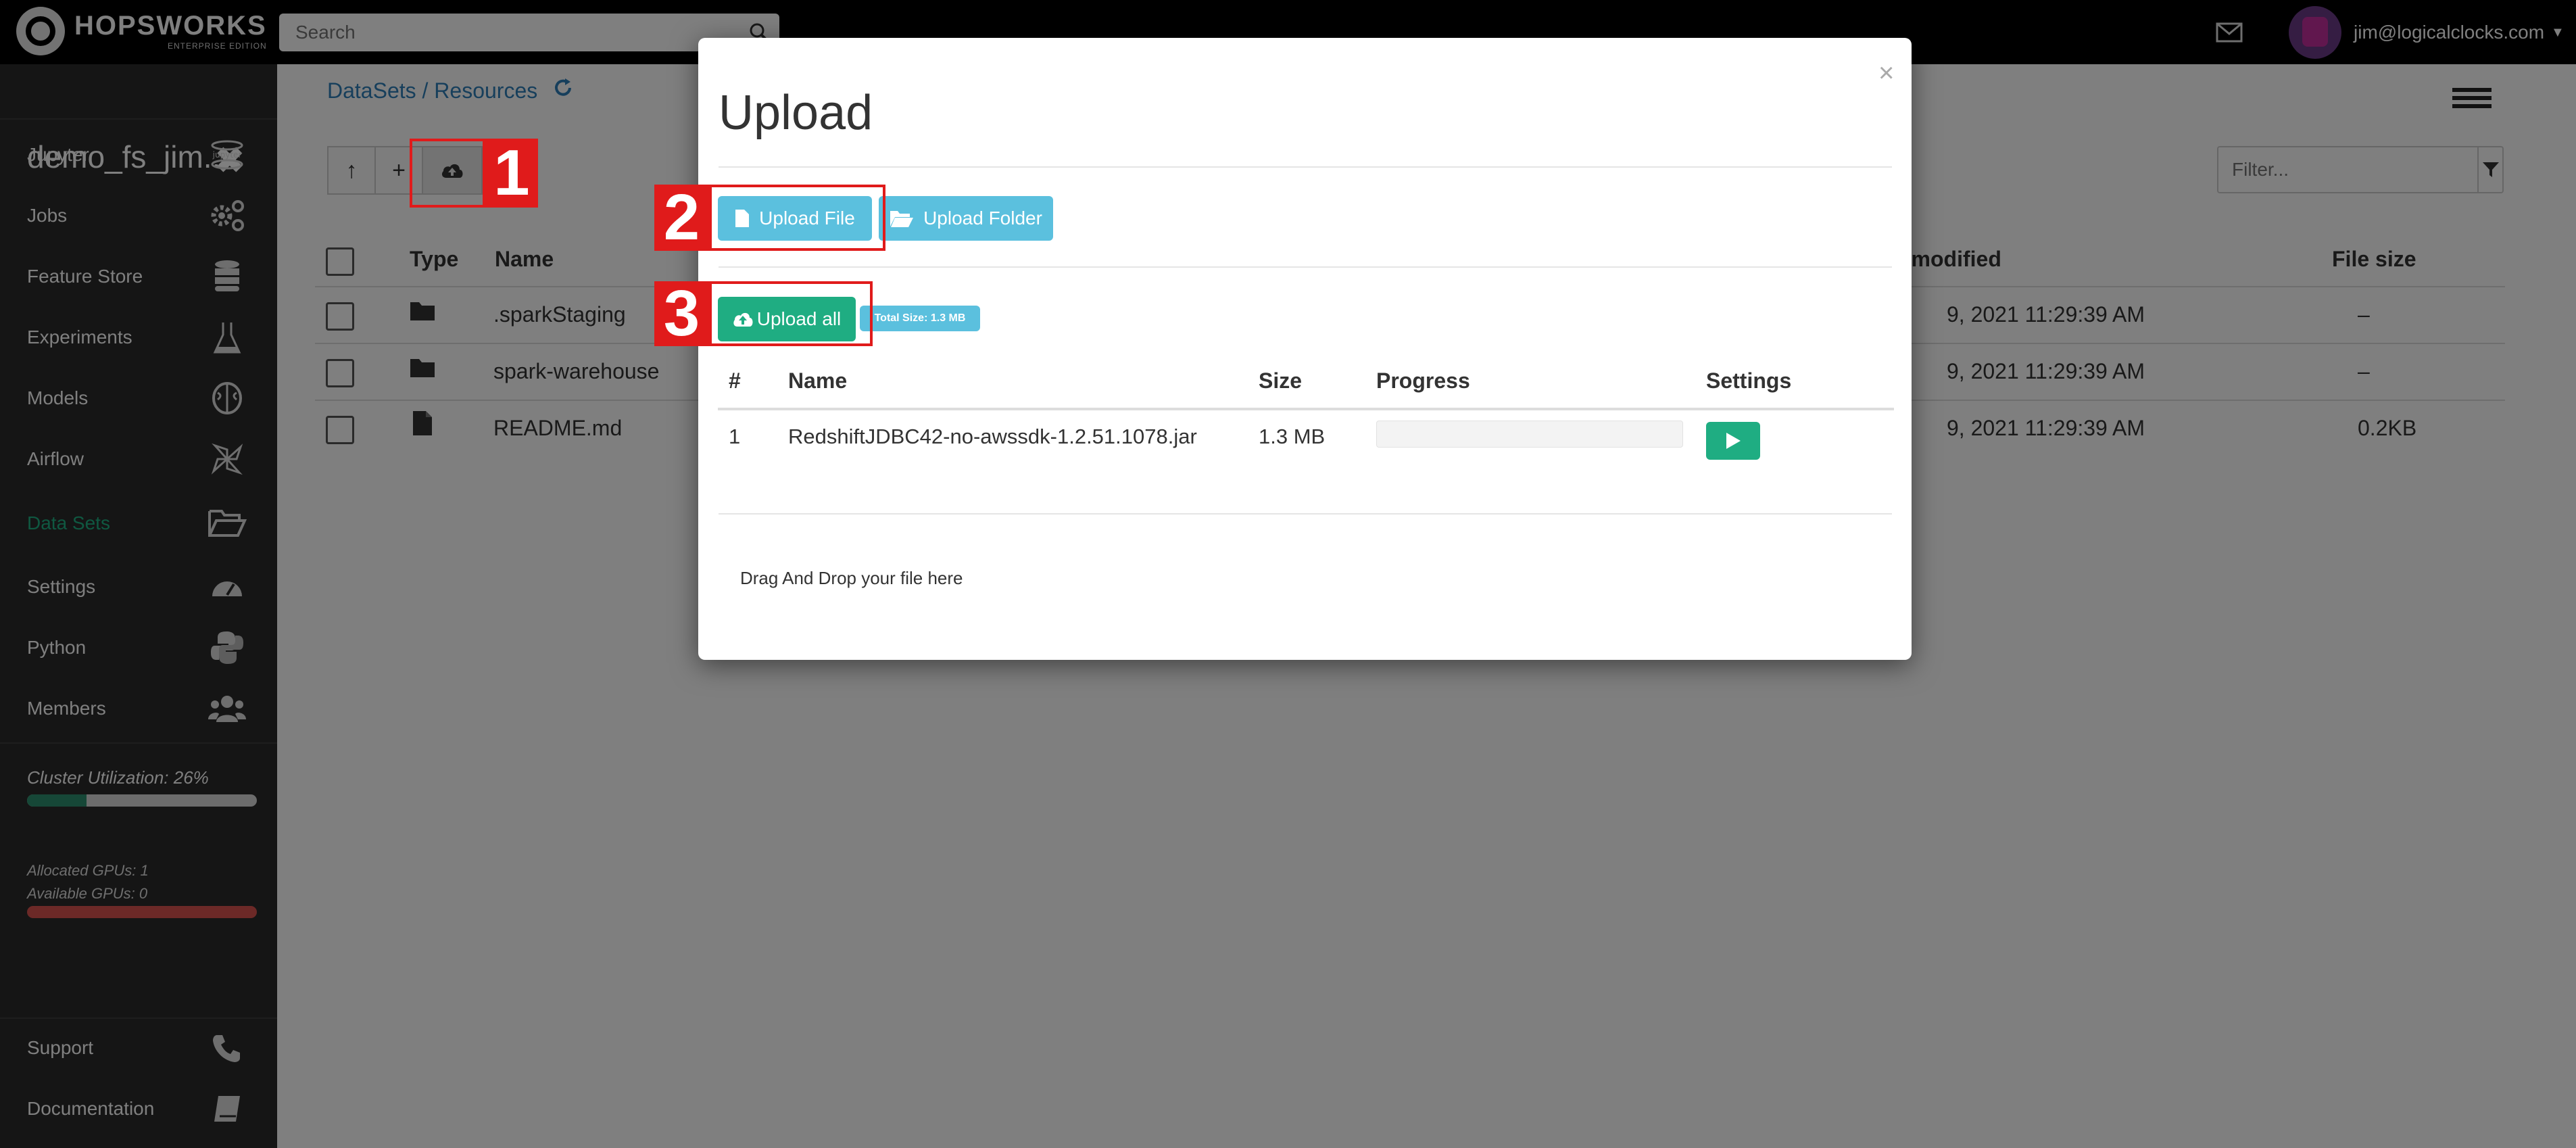 This screenshot has height=1148, width=2576. Describe the element at coordinates (920, 318) in the screenshot. I see `total-size-badge: Total Size: 1.3 MB` at that location.